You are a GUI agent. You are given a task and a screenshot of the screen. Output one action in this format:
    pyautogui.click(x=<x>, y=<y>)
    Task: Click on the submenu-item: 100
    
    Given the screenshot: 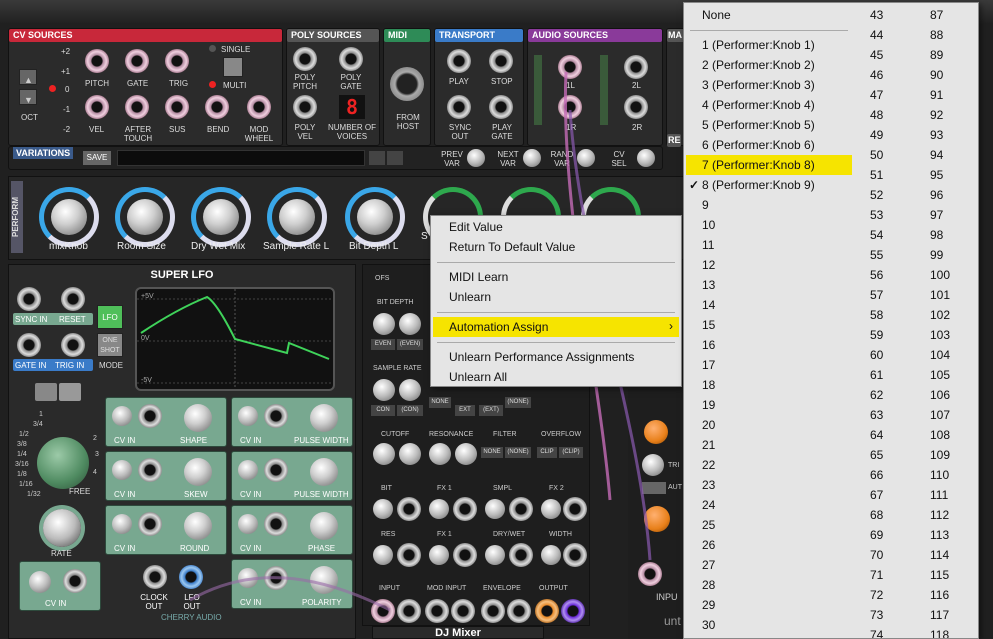 What is the action you would take?
    pyautogui.click(x=940, y=275)
    